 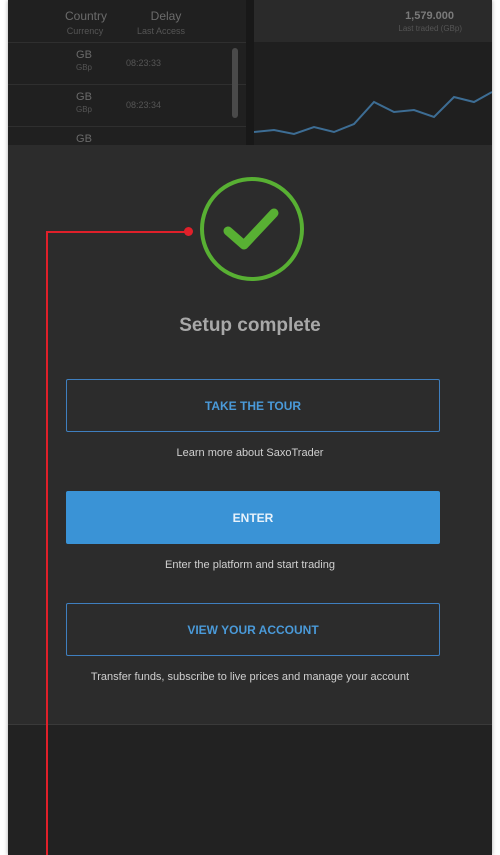 I want to click on table-row: GB GBp 08:23:33, so click(x=127, y=63).